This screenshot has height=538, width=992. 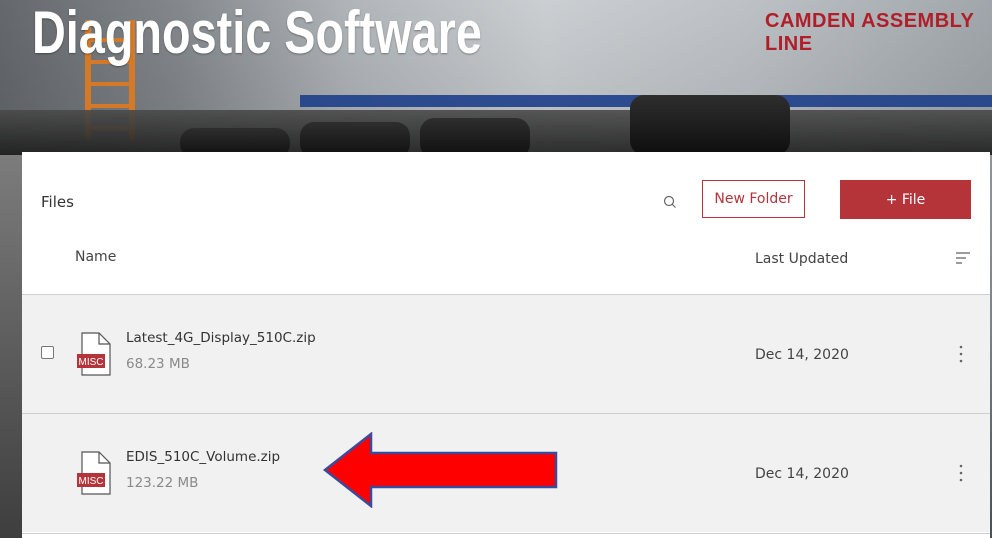 What do you see at coordinates (221, 338) in the screenshot?
I see `file-name: Latest_4G_Display_510C.zip` at bounding box center [221, 338].